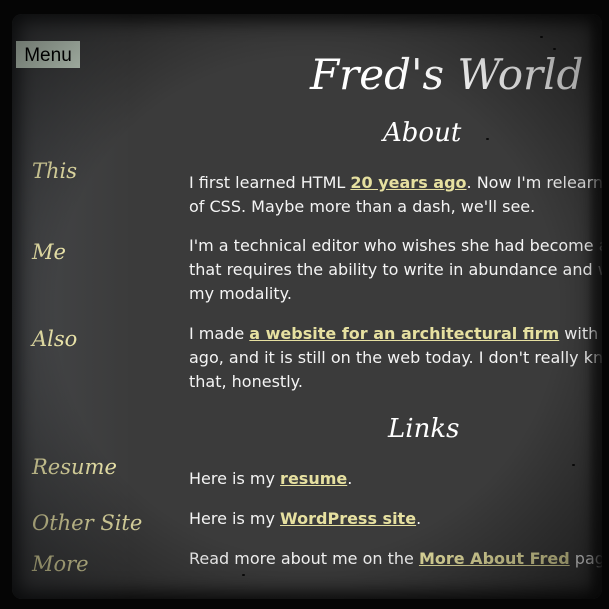  Describe the element at coordinates (422, 133) in the screenshot. I see `about-heading: About` at that location.